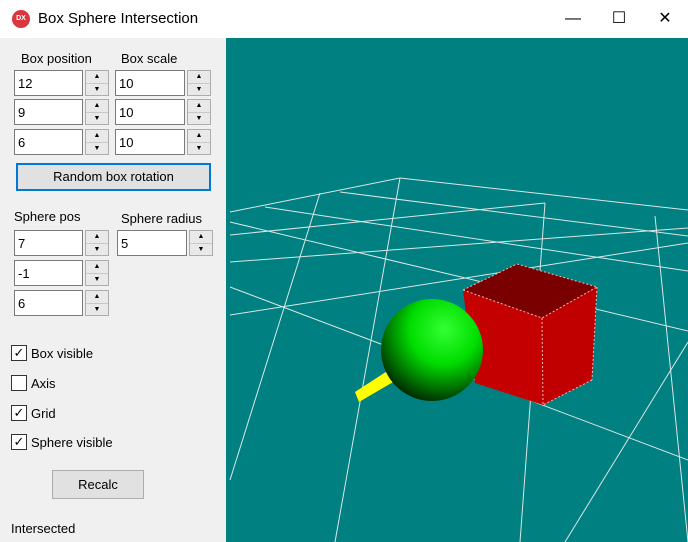 This screenshot has height=542, width=688. I want to click on box-position-y-field, so click(48, 112).